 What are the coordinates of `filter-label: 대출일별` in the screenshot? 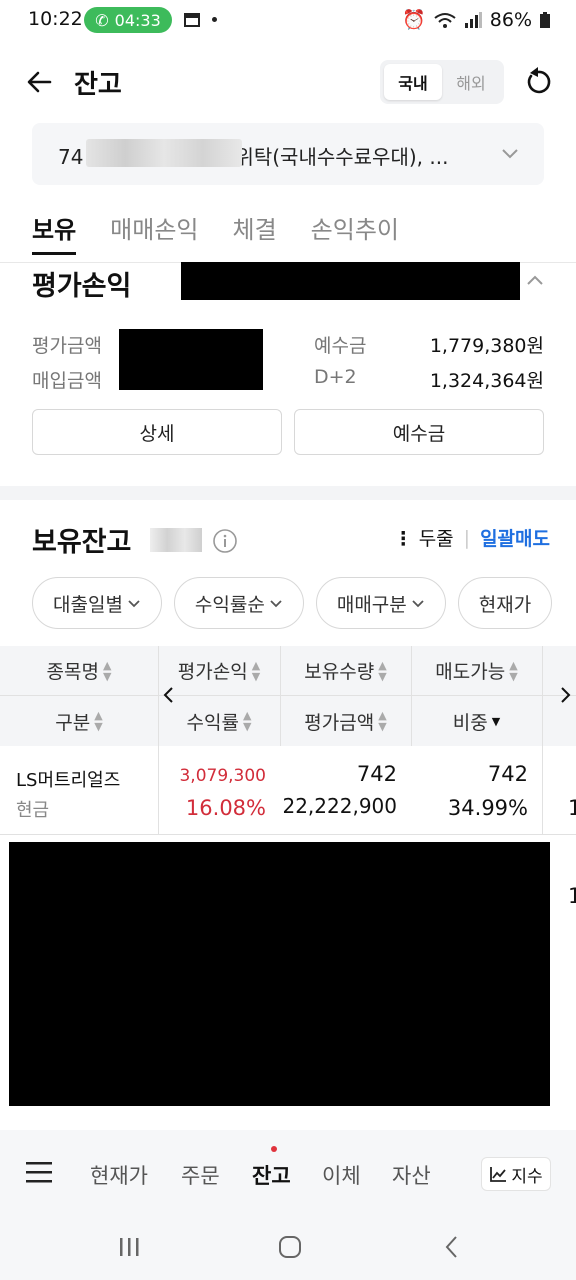 It's located at (88, 604).